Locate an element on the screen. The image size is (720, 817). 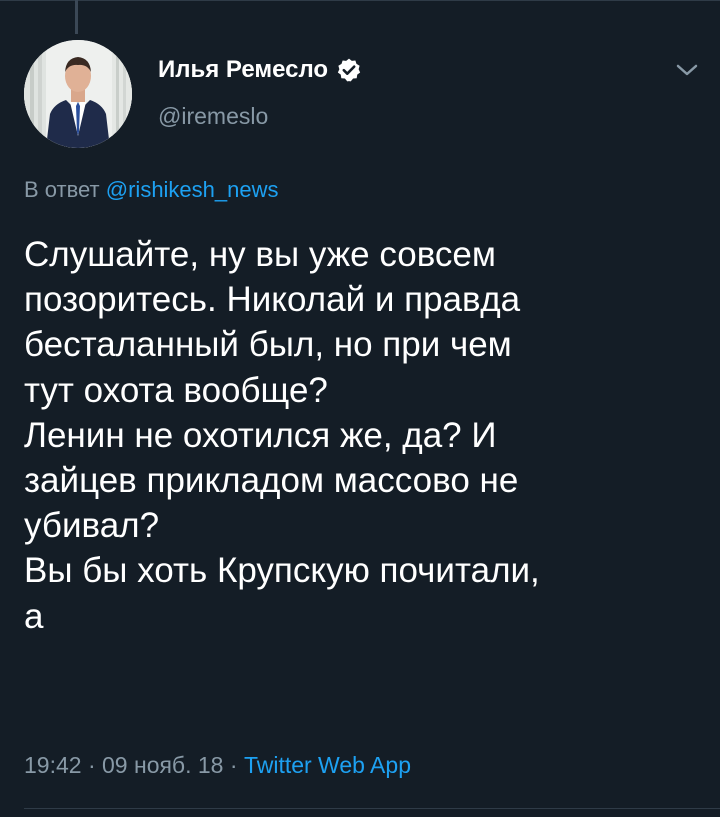
author-handle: @iremeslo is located at coordinates (213, 116).